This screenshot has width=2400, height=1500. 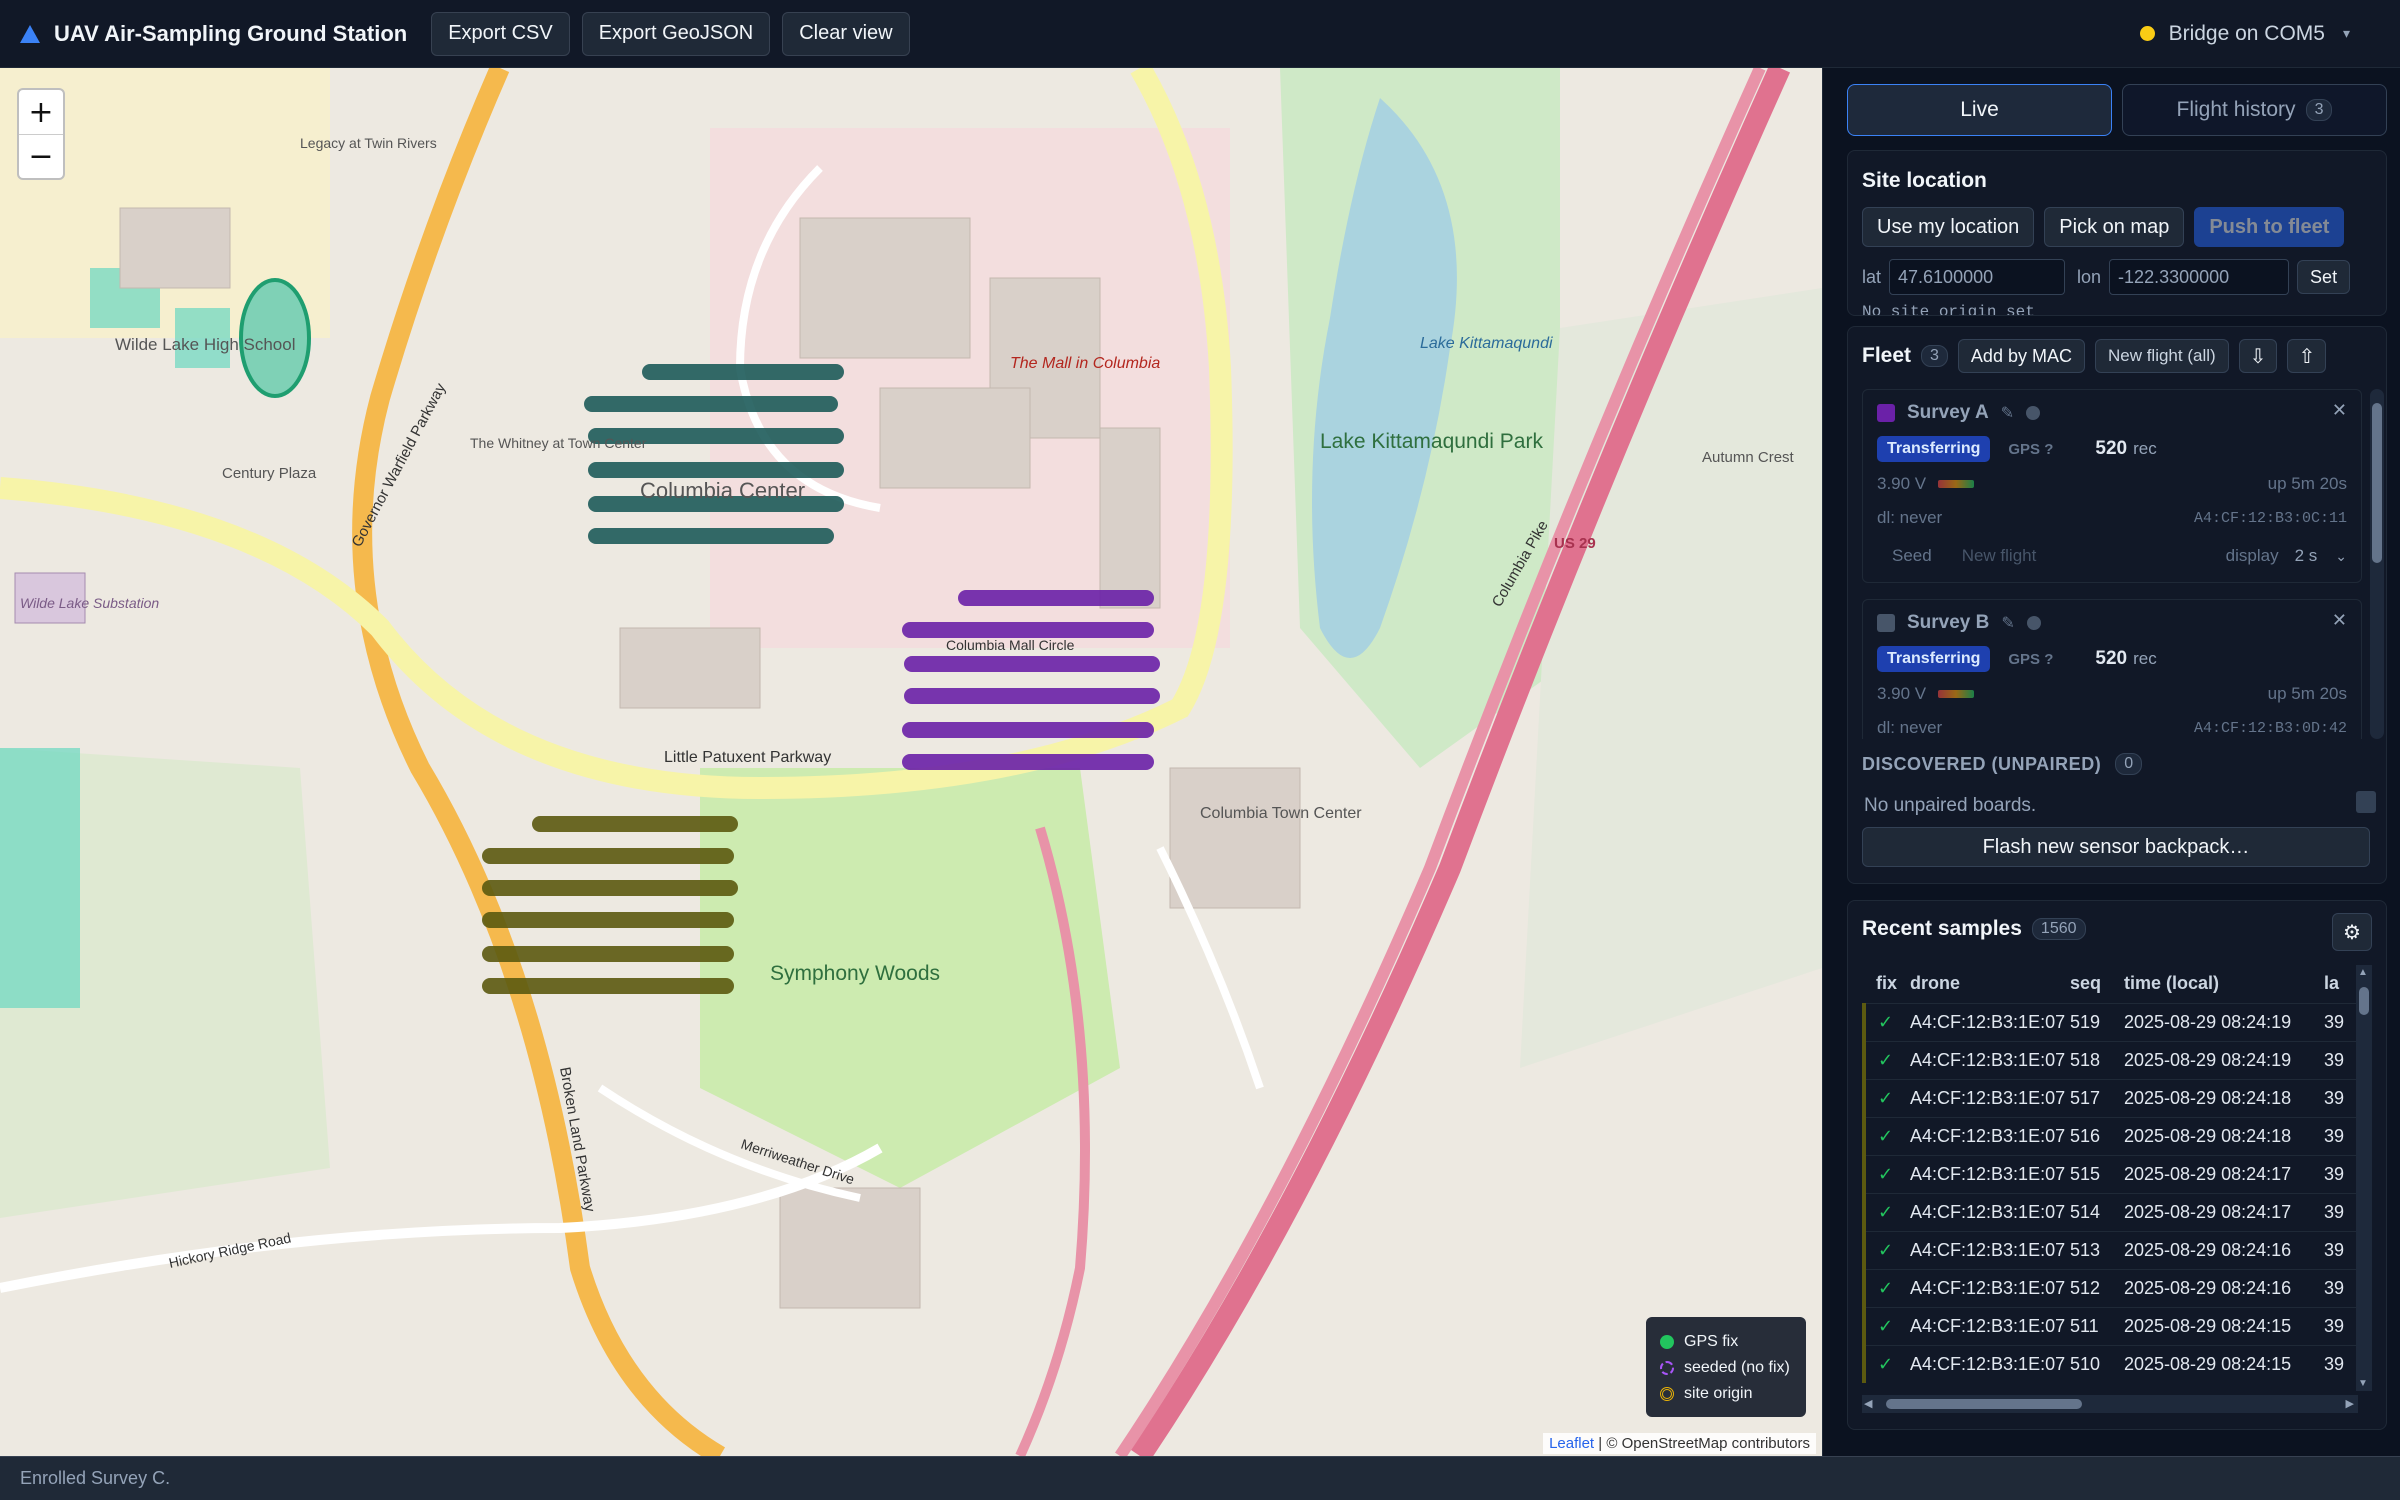 What do you see at coordinates (1887, 355) in the screenshot?
I see `fleet-title: Fleet` at bounding box center [1887, 355].